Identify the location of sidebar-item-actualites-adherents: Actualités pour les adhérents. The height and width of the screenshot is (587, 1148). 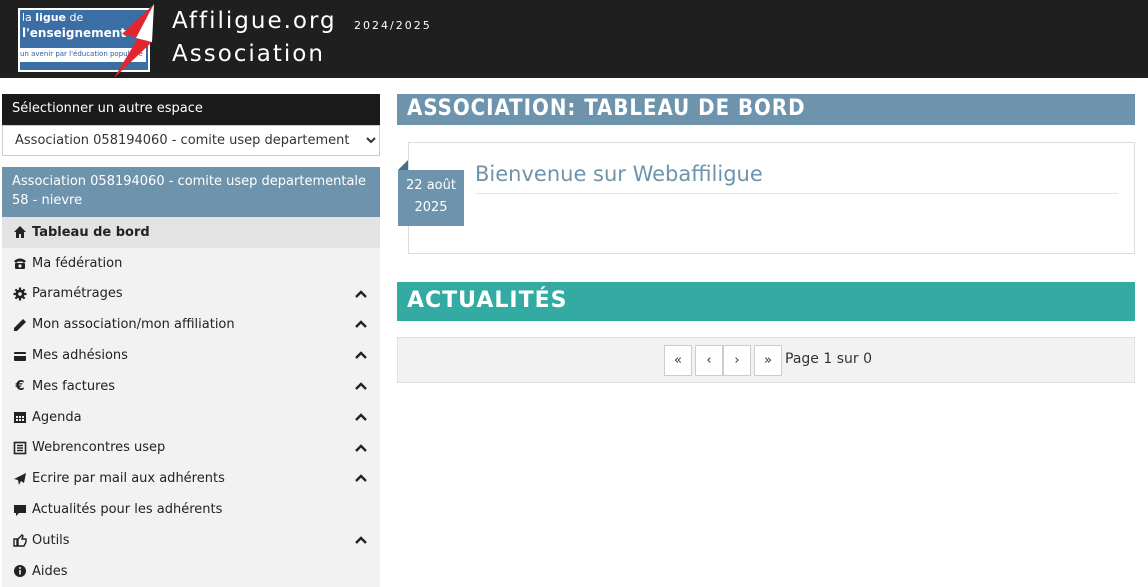
(191, 509).